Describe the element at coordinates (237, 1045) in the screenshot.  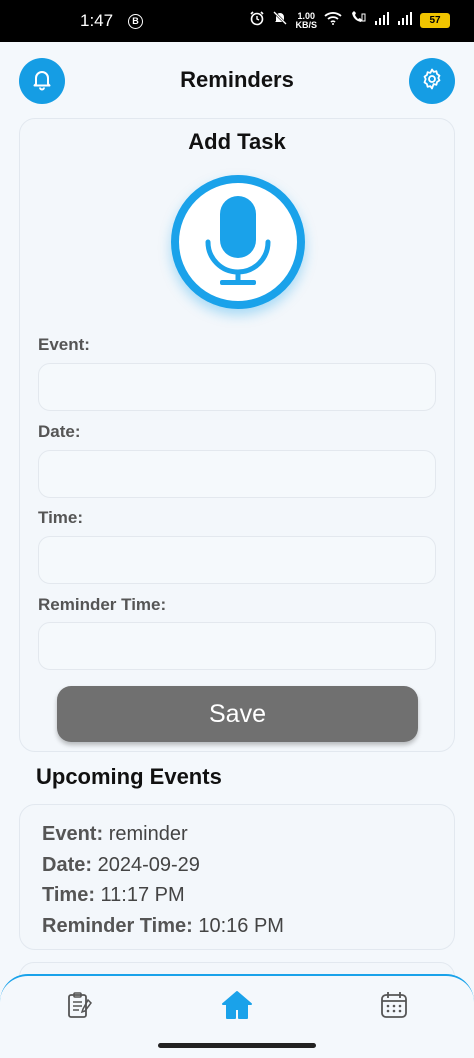
I see `gesture-home-indicator` at that location.